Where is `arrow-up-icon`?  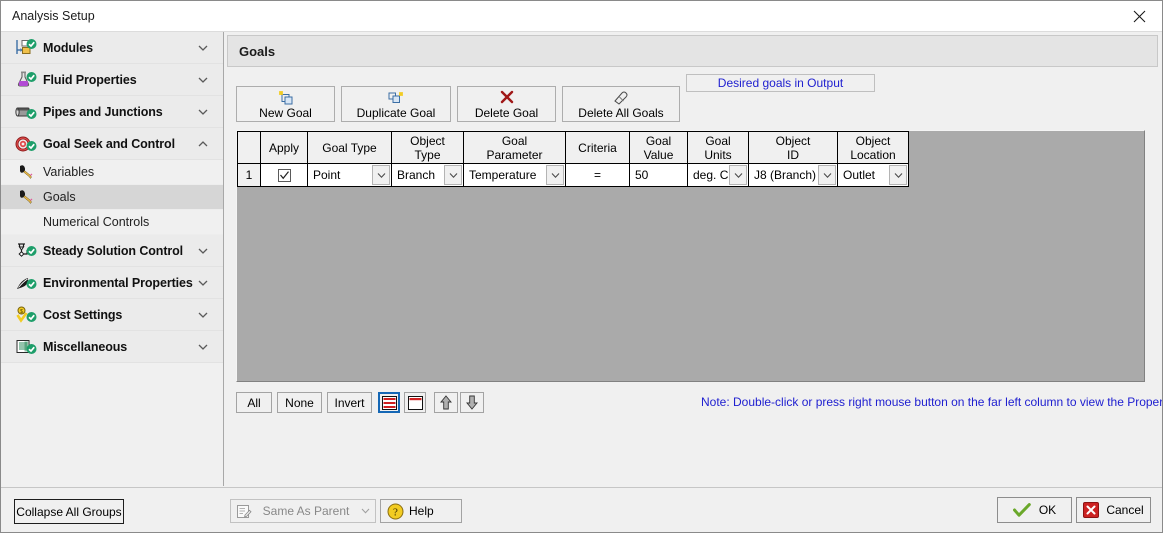 arrow-up-icon is located at coordinates (446, 402).